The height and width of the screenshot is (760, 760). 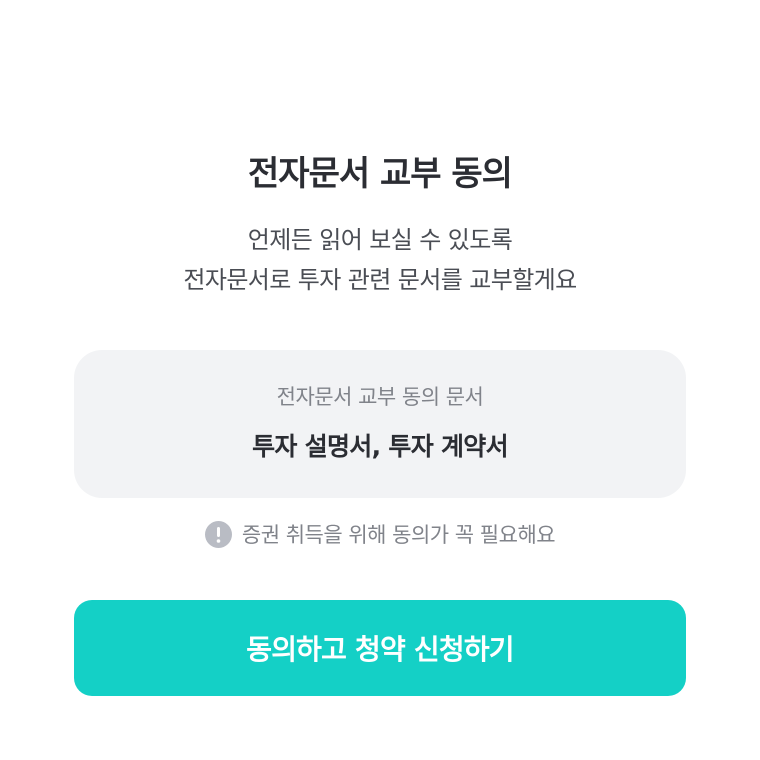 I want to click on page-subtitle: 언제든 읽어 보실 수 있도록 전자문서로 투자 관련 문서를 교부할게요, so click(x=380, y=260).